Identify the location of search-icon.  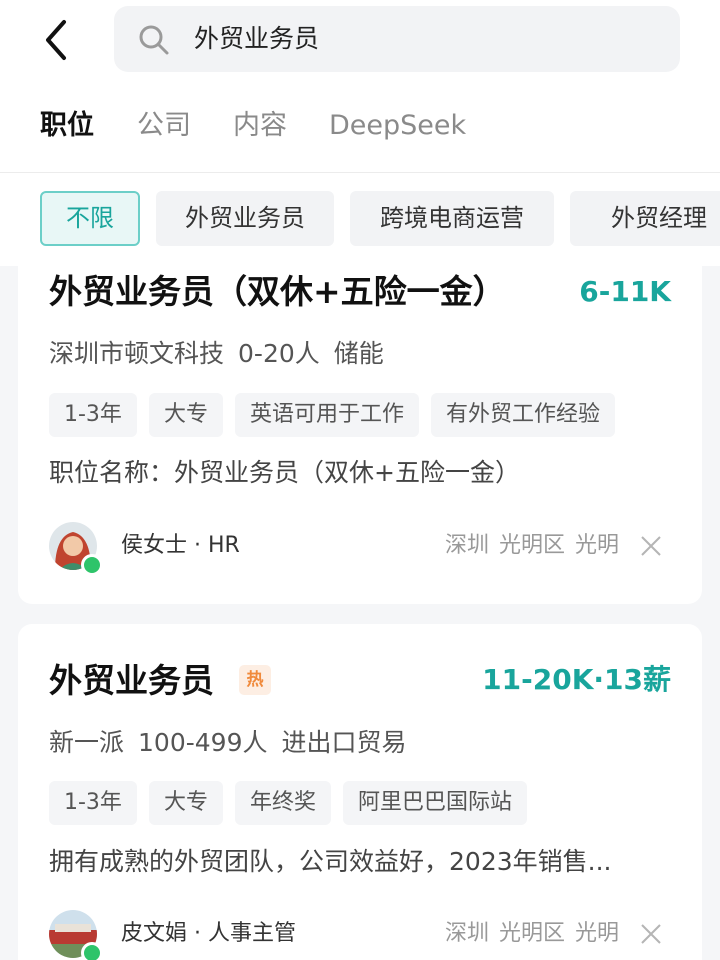
(154, 40).